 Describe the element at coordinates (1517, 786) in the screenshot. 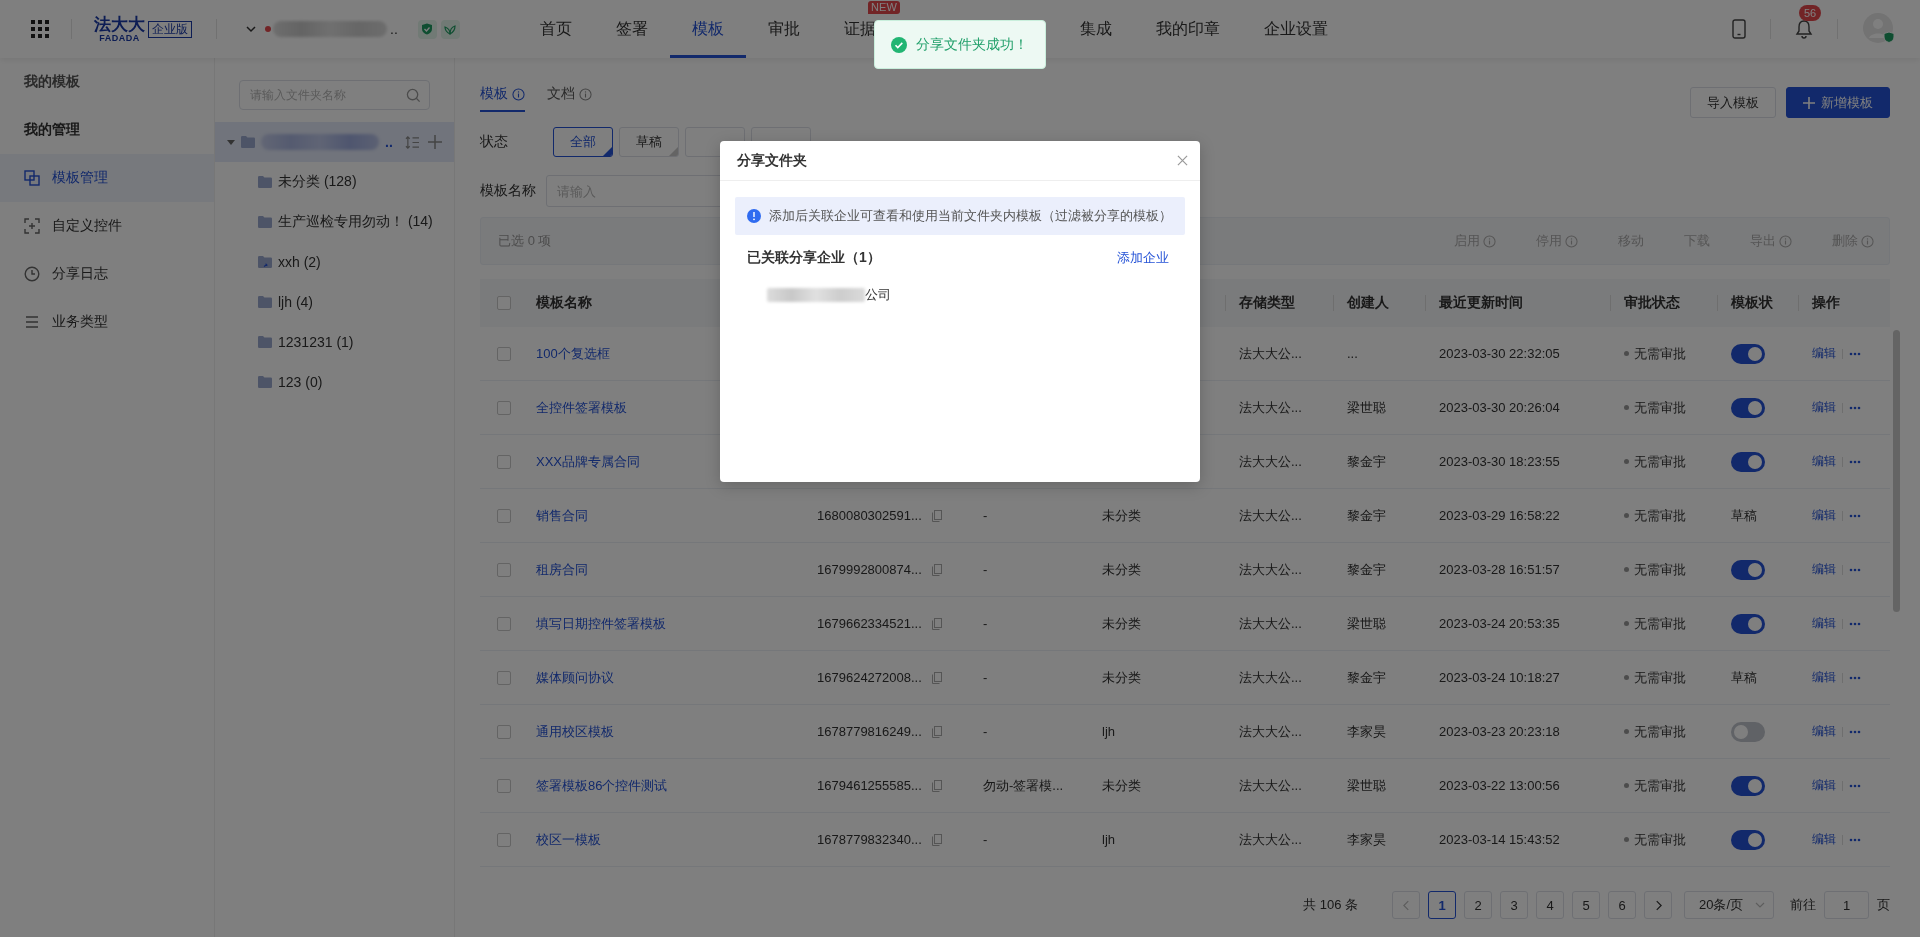

I see `table-cell: 2023-03-22 13:00:56` at that location.